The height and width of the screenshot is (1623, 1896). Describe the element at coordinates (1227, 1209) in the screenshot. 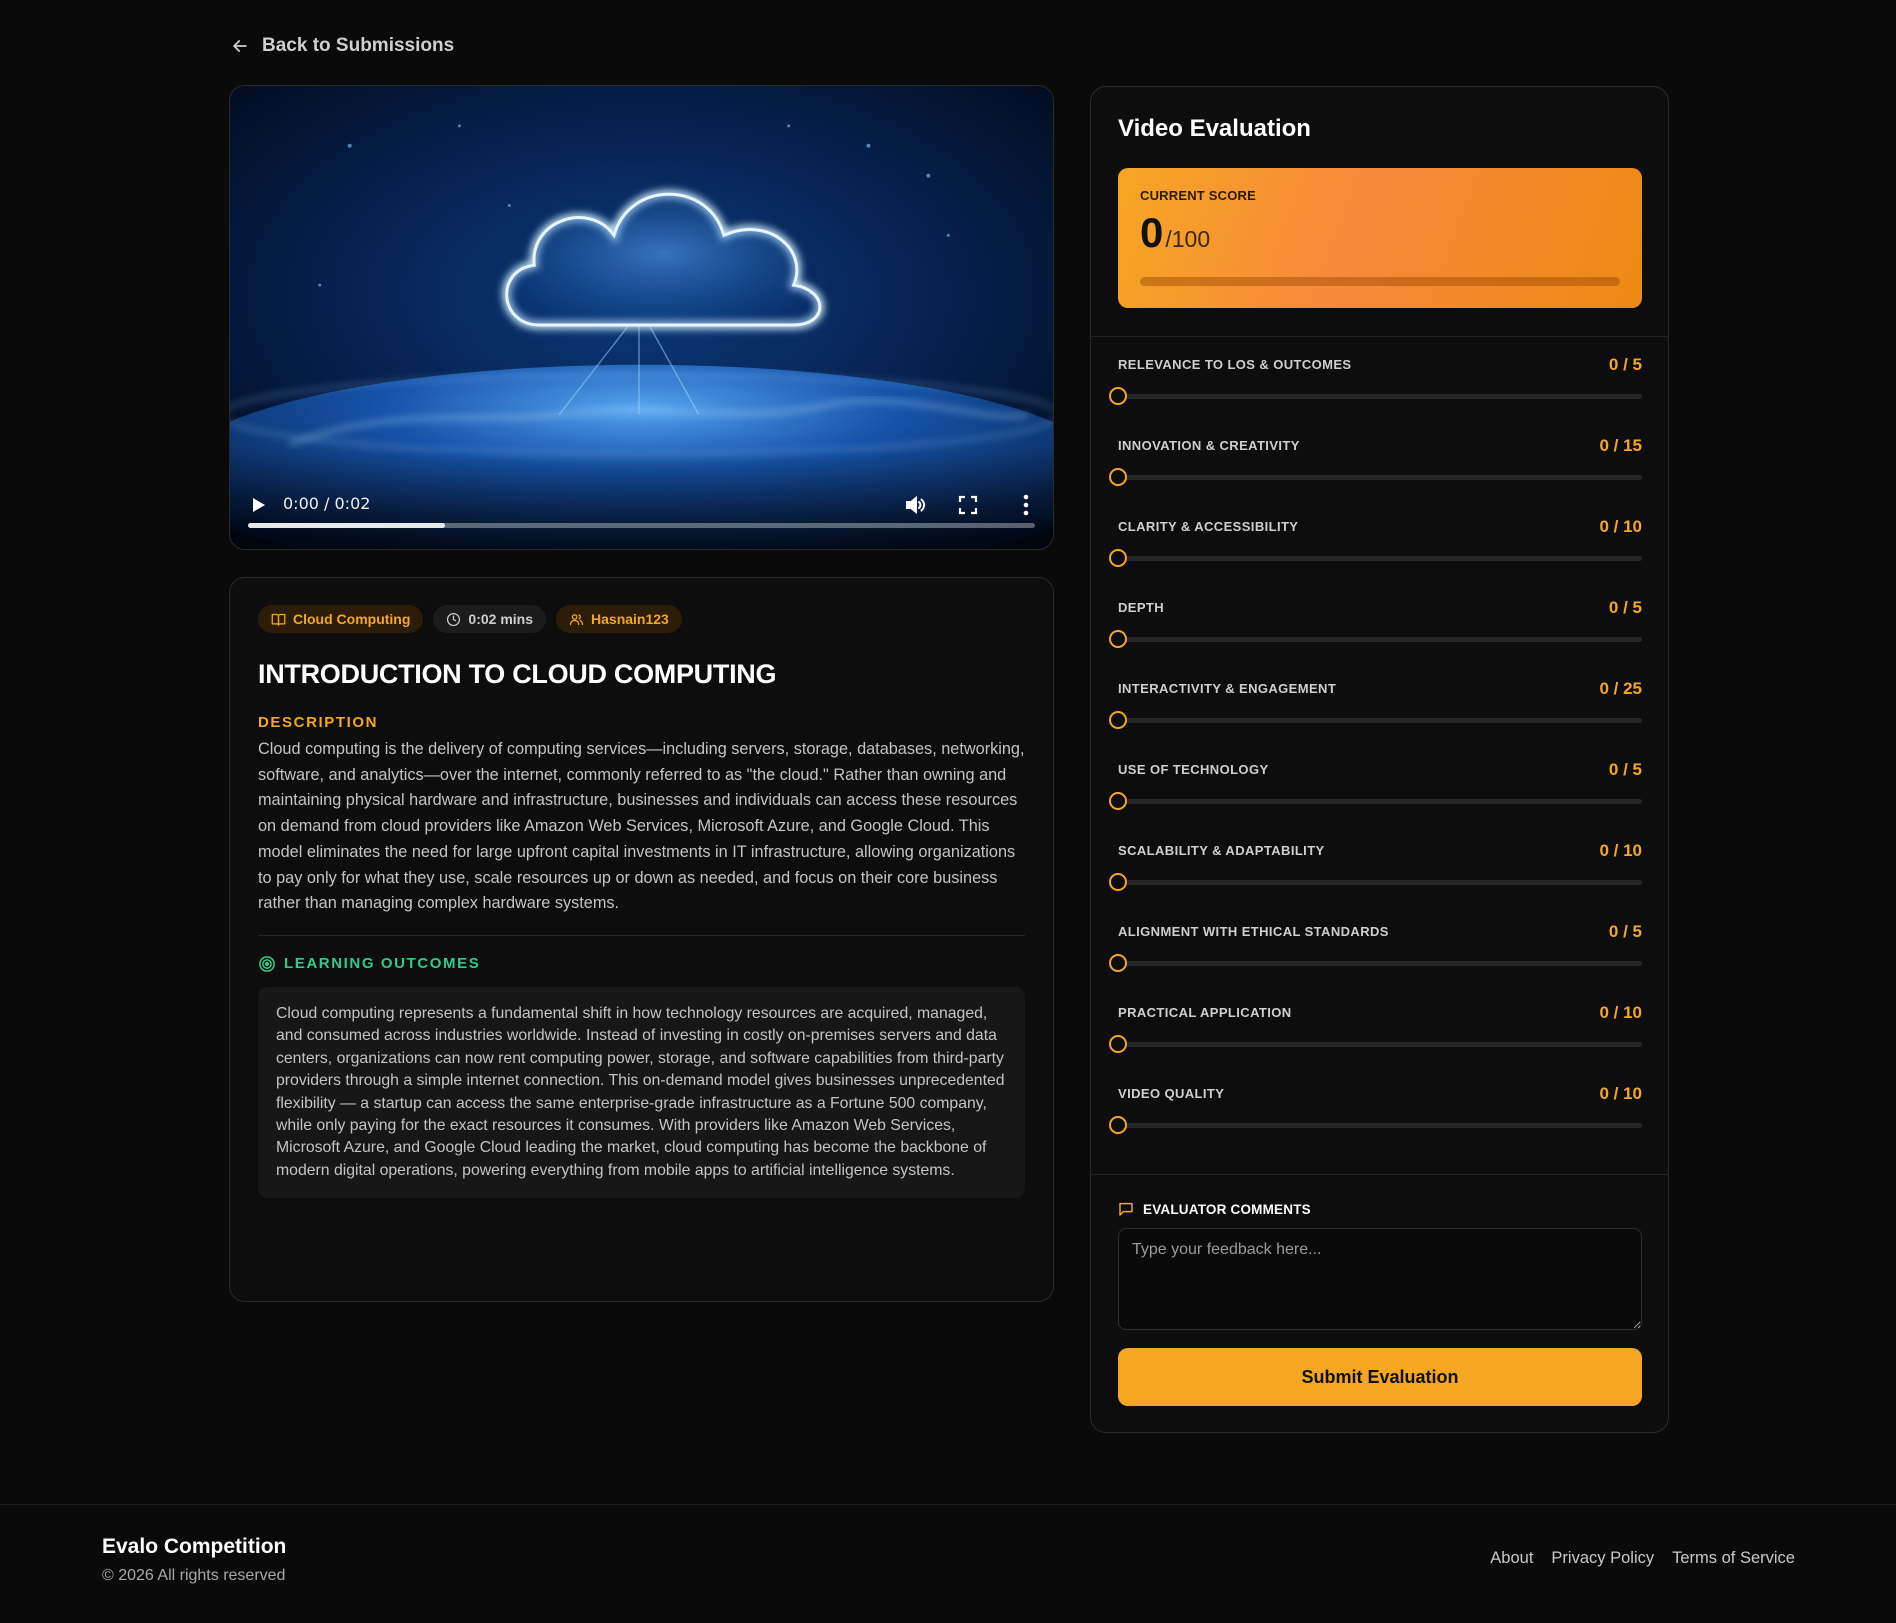

I see `evaluator-comments-label: EVALUATOR COMMENTS` at that location.